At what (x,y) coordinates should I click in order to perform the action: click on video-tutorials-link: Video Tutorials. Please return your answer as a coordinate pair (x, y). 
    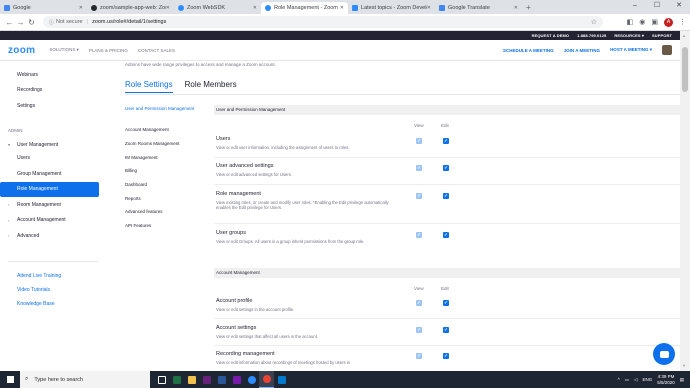
    Looking at the image, I should click on (49, 289).